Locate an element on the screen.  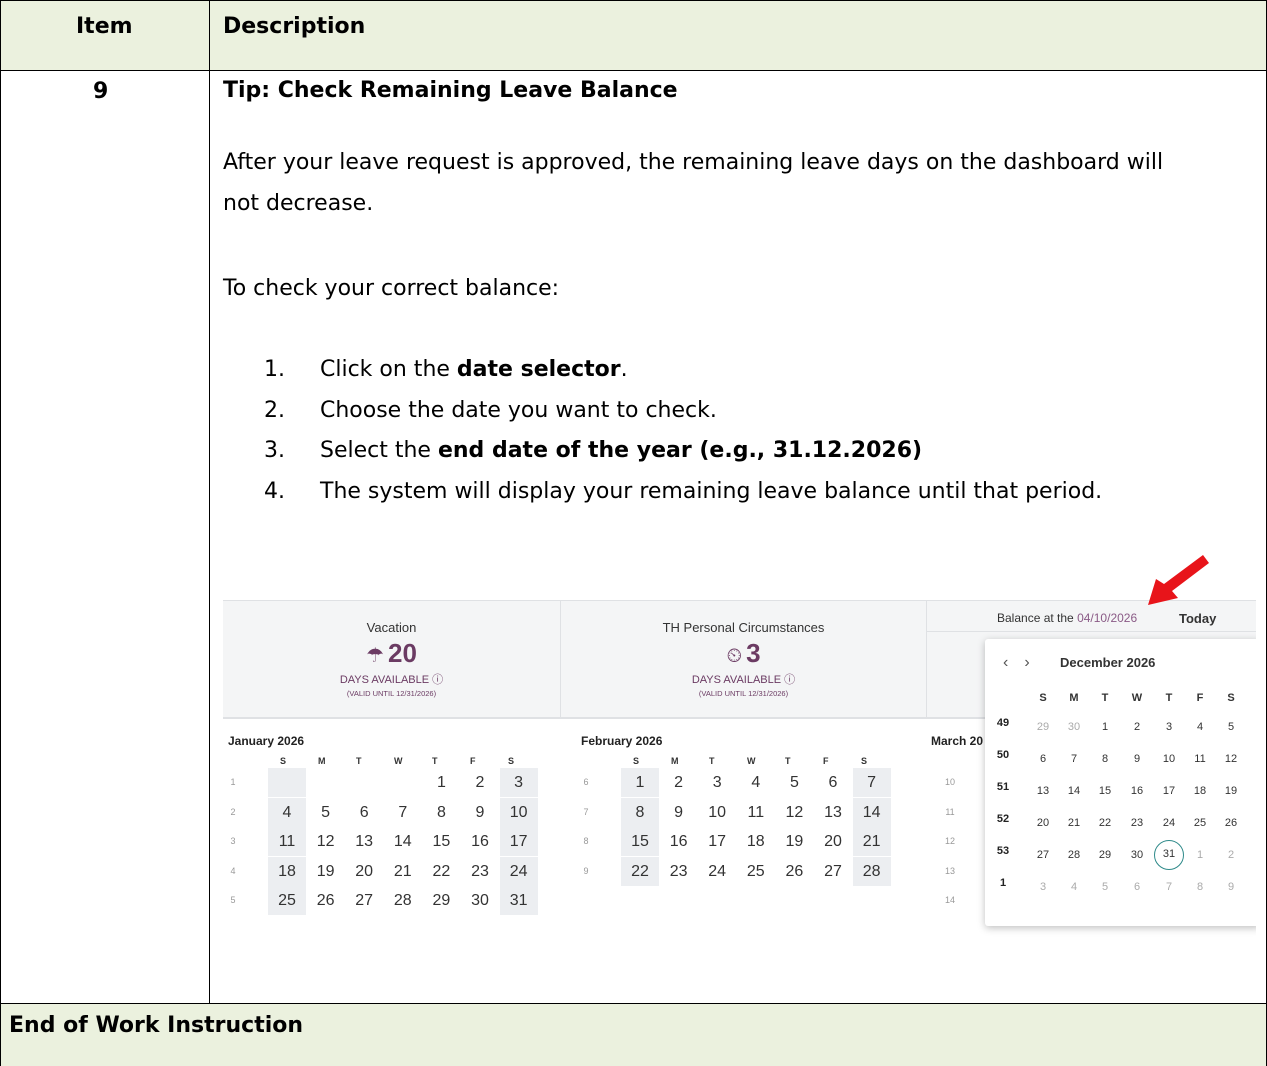
picker-day: 23 is located at coordinates (1137, 823).